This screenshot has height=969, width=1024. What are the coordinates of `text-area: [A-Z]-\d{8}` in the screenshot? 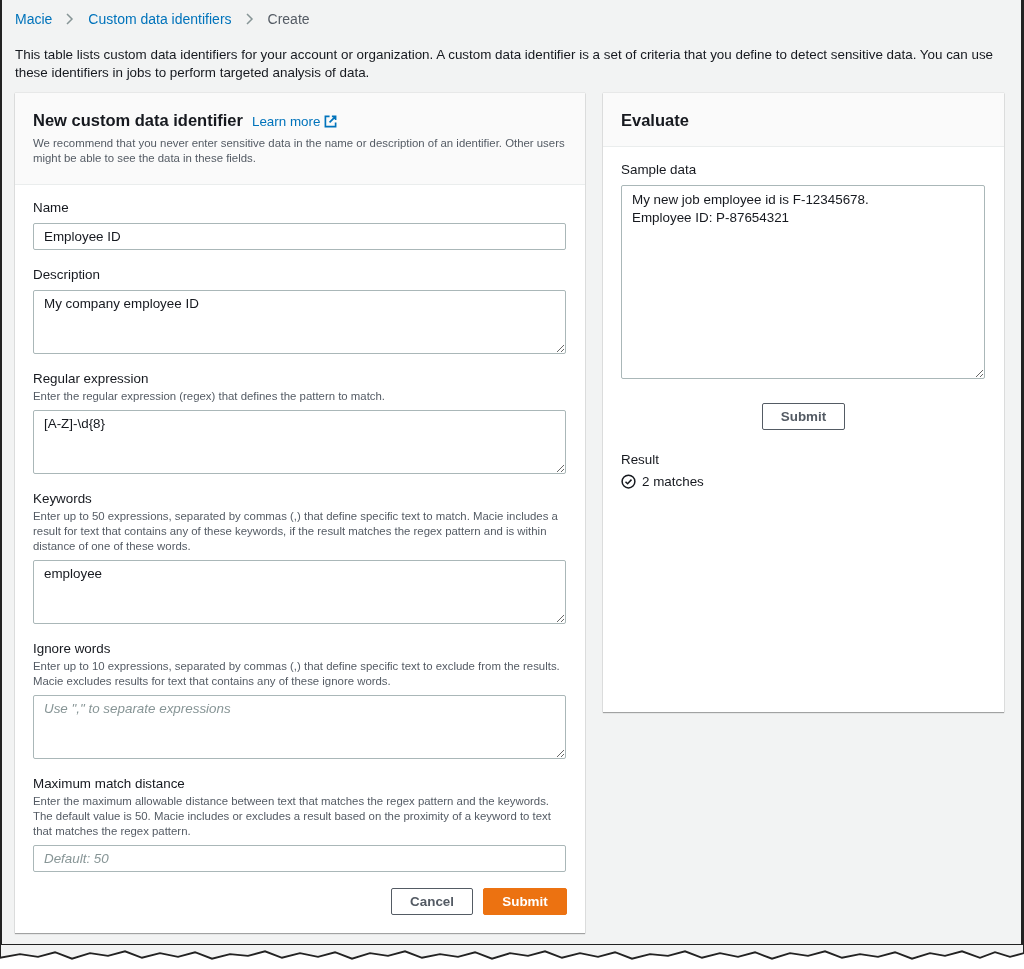 It's located at (299, 442).